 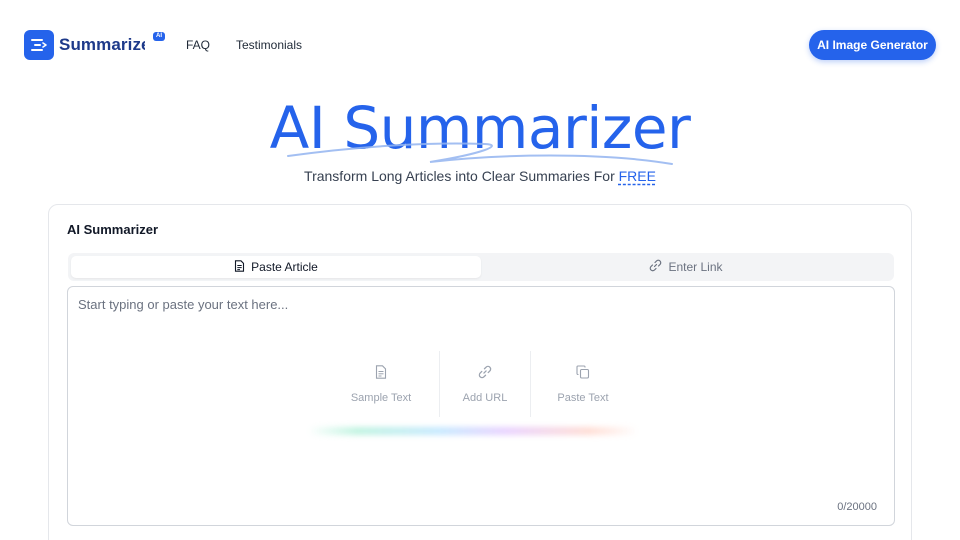 I want to click on hero-title: AI Summarizer, so click(x=480, y=128).